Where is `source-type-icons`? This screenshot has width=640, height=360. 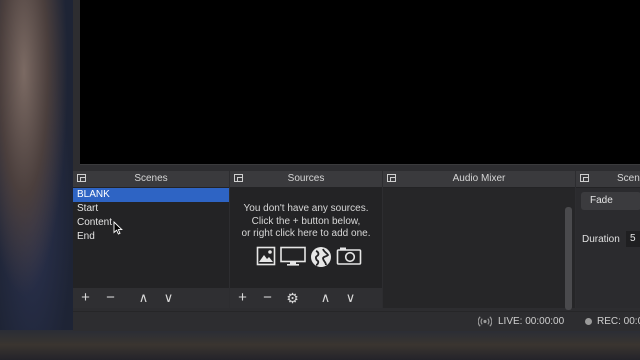 source-type-icons is located at coordinates (309, 257).